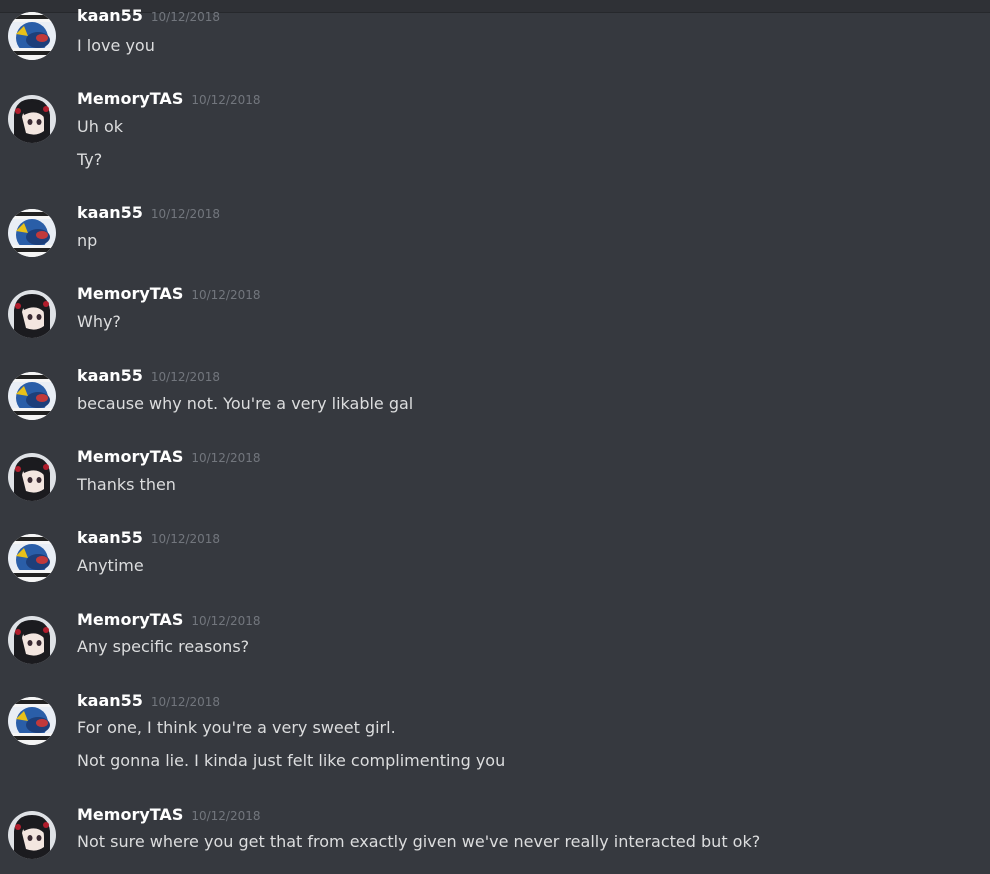  I want to click on message-text: Thanks then, so click(126, 484).